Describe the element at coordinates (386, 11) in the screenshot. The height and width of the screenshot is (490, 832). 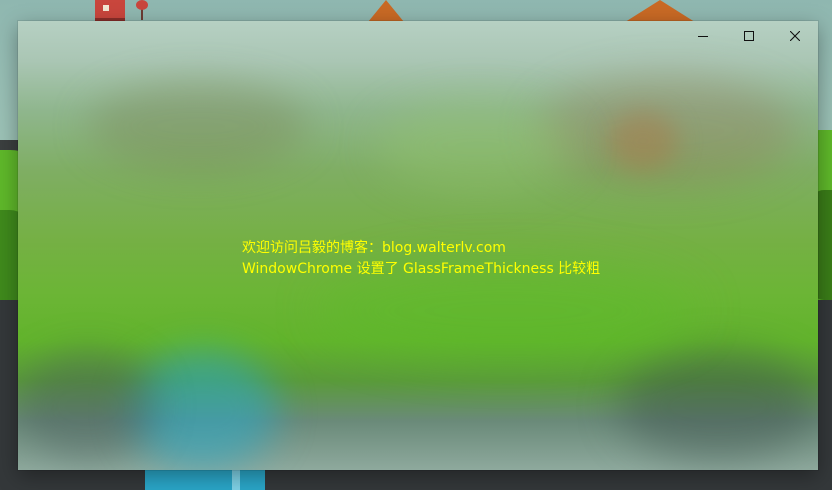
I see `wallpaper-roof` at that location.